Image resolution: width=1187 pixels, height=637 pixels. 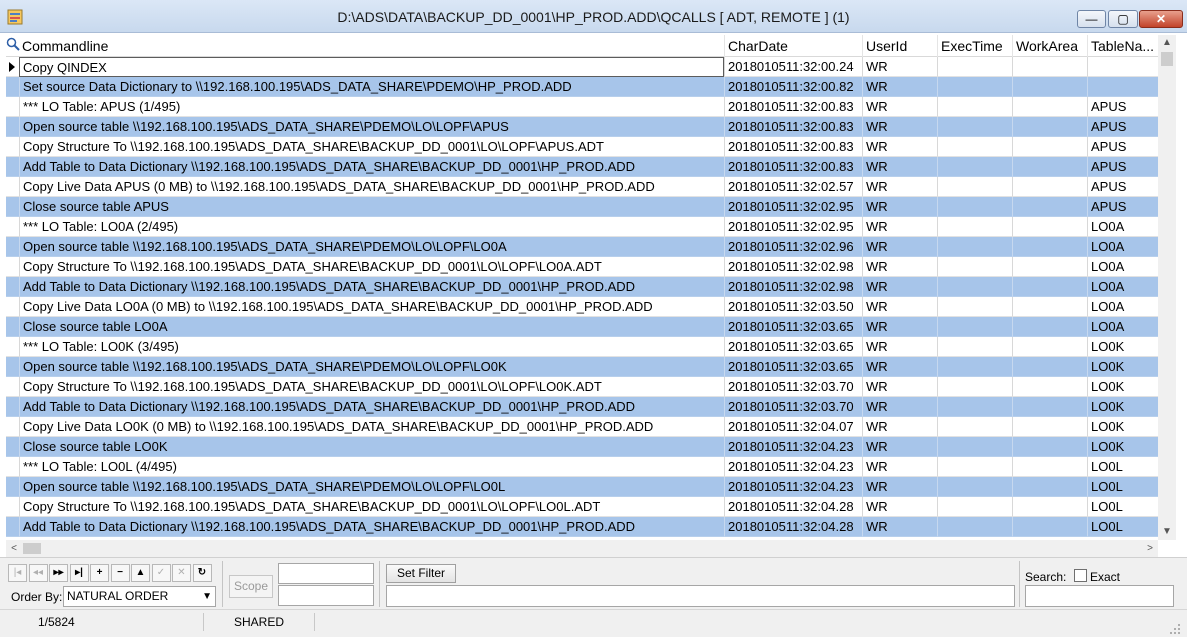 What do you see at coordinates (793, 507) in the screenshot?
I see `cell-chardate: 2018010511:32:04.28` at bounding box center [793, 507].